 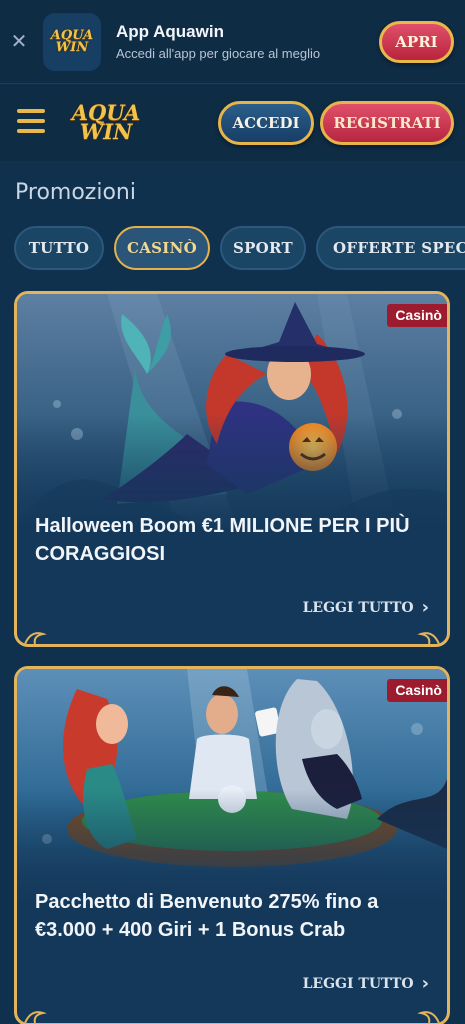 What do you see at coordinates (387, 123) in the screenshot?
I see `register-button: REGISTRATI` at bounding box center [387, 123].